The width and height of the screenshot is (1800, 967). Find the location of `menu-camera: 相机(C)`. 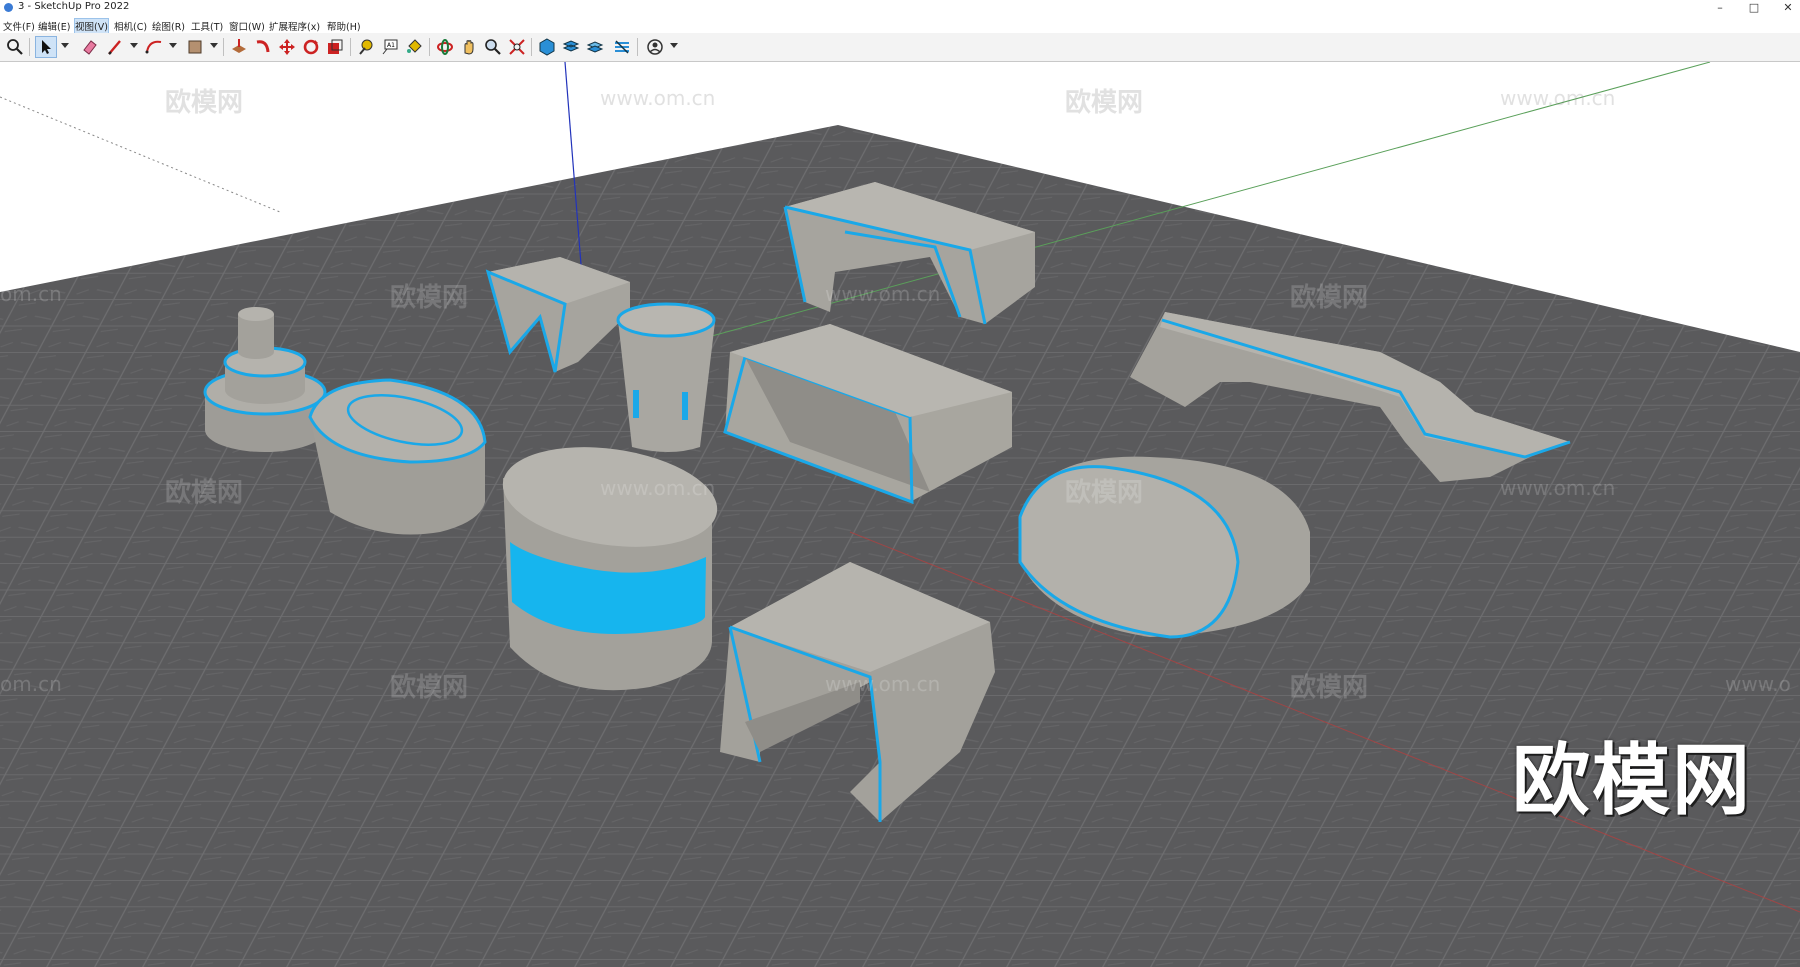

menu-camera: 相机(C) is located at coordinates (130, 26).